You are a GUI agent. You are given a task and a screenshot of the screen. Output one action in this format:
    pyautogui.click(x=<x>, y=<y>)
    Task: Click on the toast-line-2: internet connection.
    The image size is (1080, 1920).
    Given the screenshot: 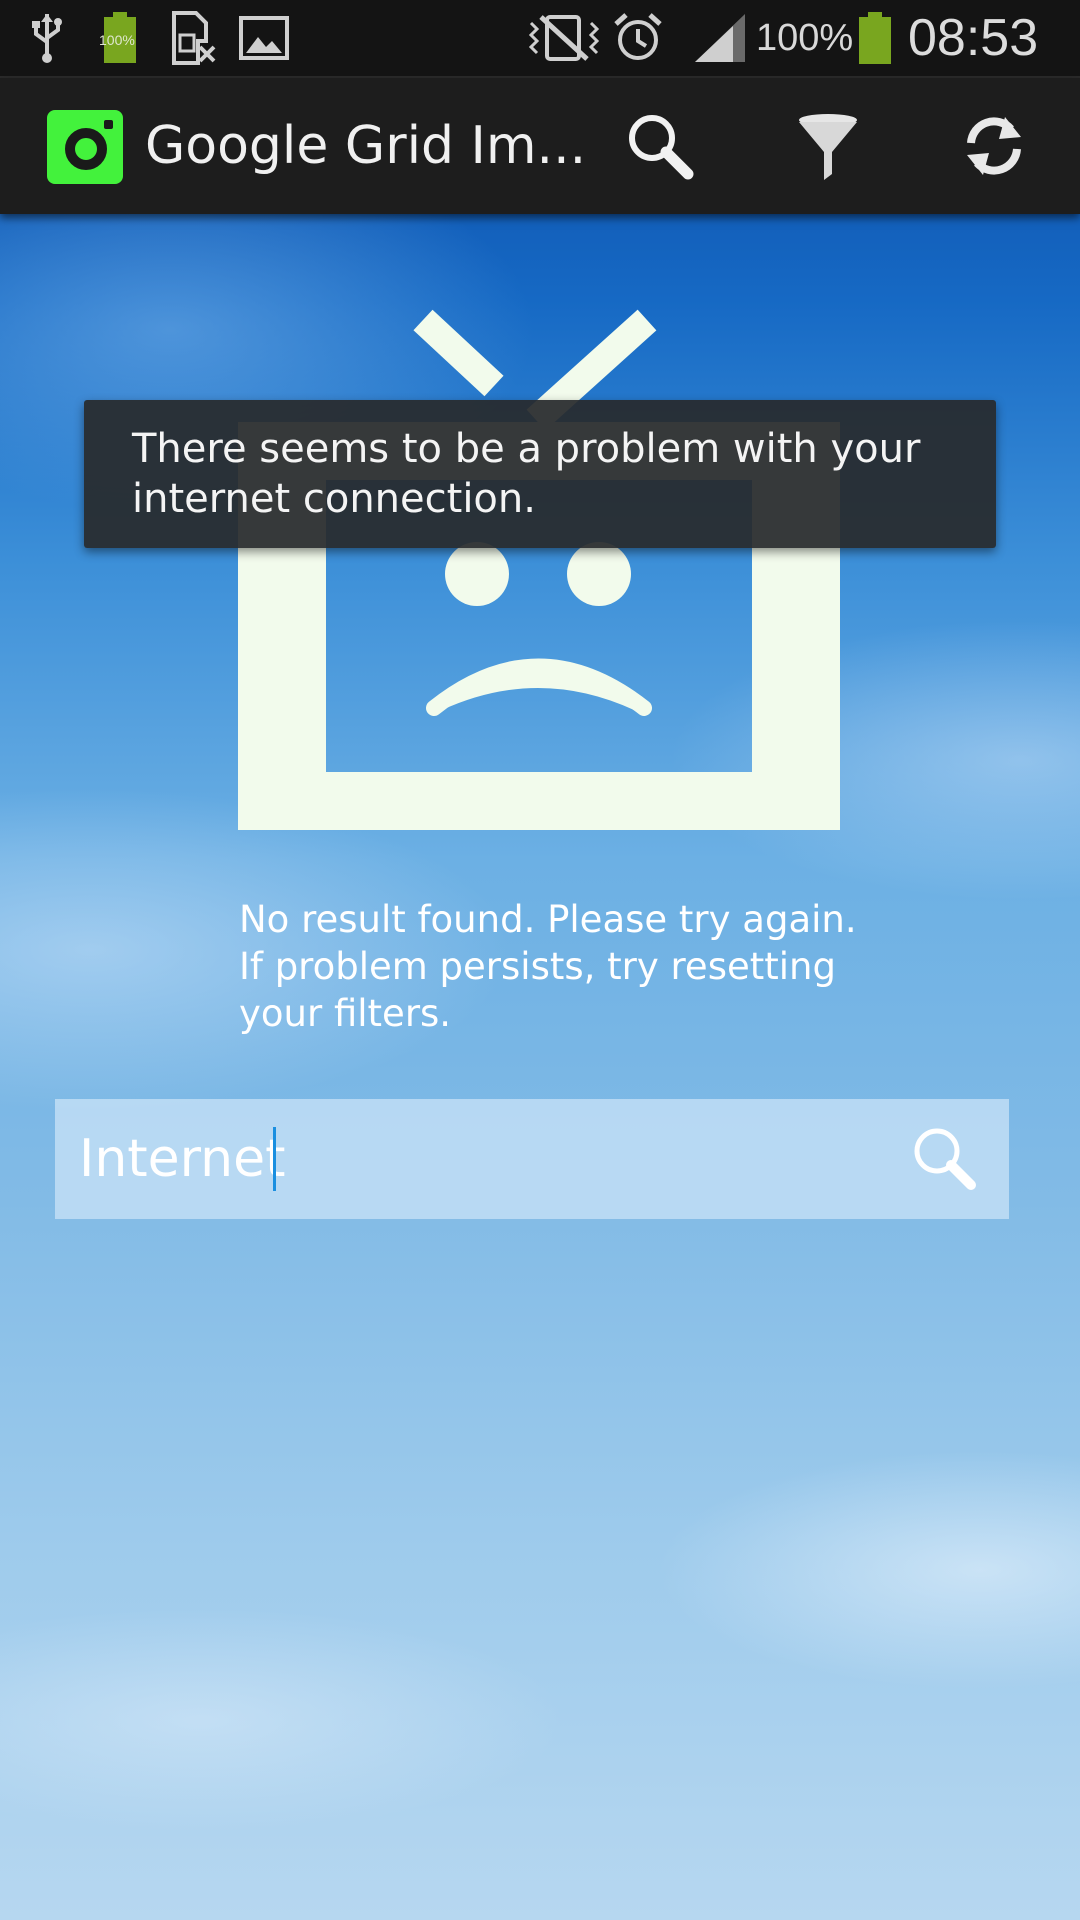 What is the action you would take?
    pyautogui.click(x=334, y=499)
    